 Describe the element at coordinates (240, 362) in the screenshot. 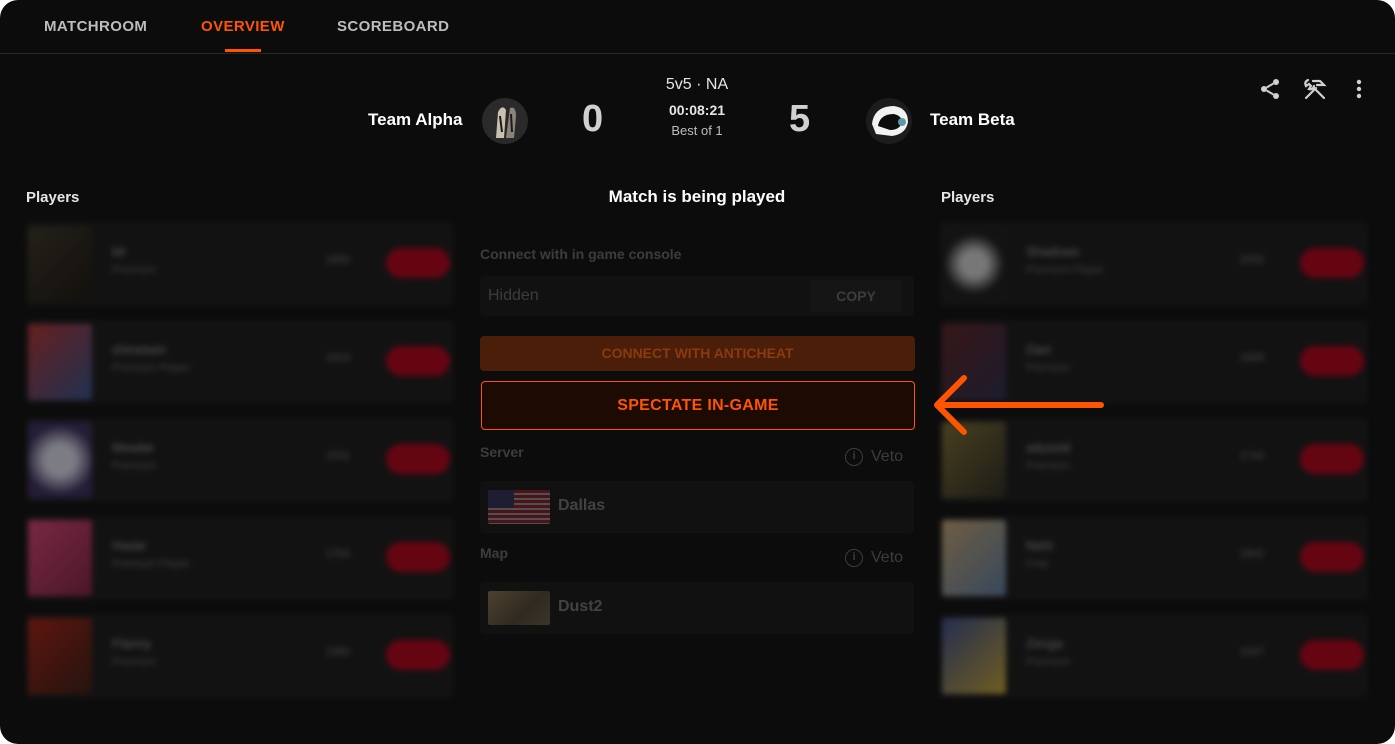

I see `player-card: shinetwin Premium Player 1923` at that location.